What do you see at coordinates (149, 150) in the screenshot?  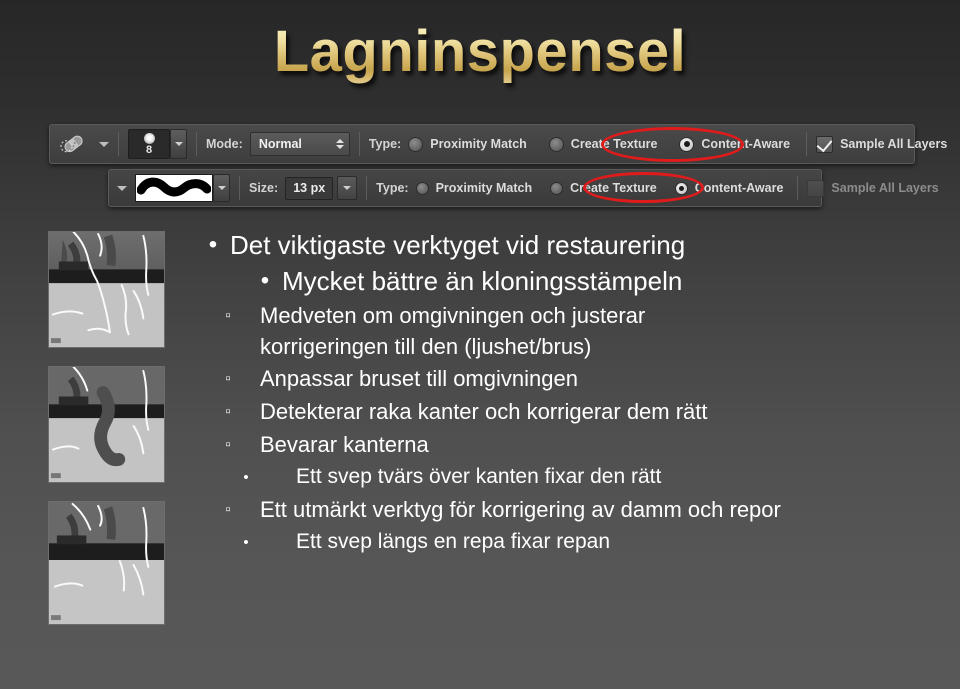 I see `brush-size-value: 8` at bounding box center [149, 150].